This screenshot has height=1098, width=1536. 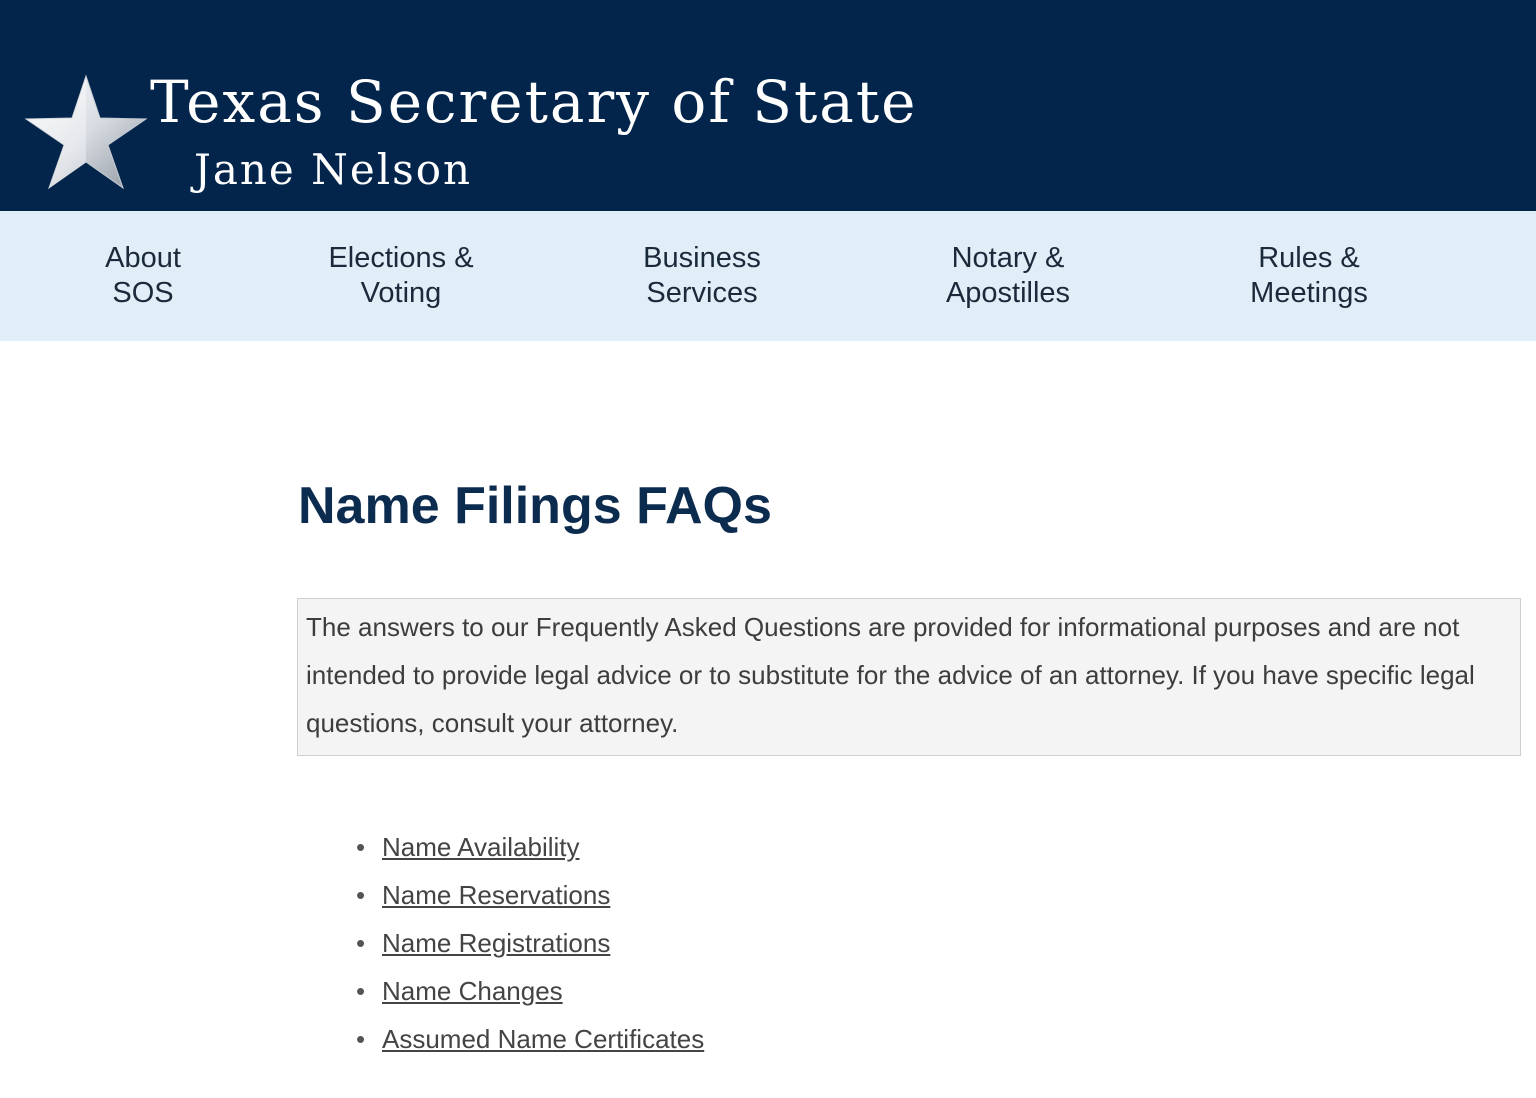 What do you see at coordinates (401, 293) in the screenshot?
I see `nav-item-label: Voting` at bounding box center [401, 293].